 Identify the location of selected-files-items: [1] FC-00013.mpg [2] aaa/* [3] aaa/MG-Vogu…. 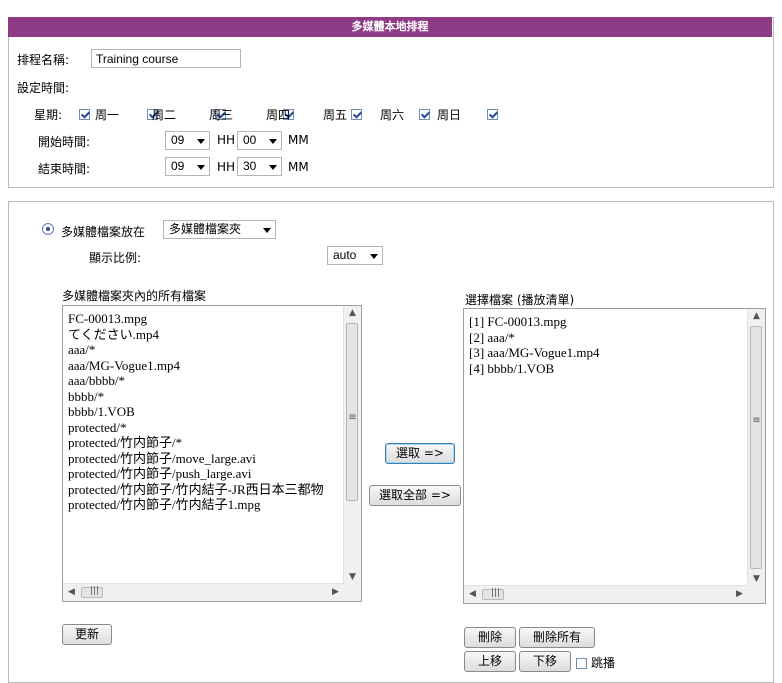
(608, 345).